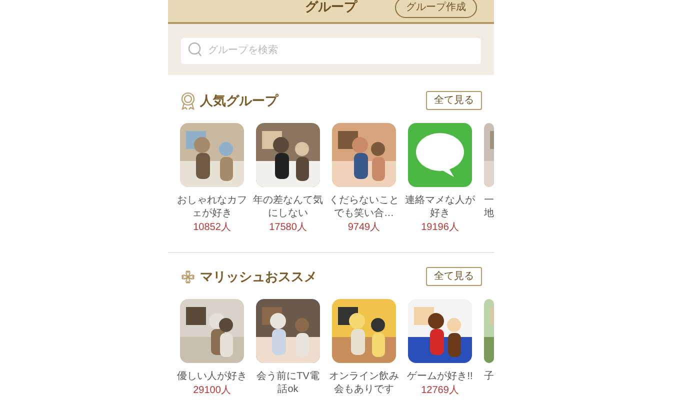  Describe the element at coordinates (487, 178) in the screenshot. I see `group-card: 一地` at that location.